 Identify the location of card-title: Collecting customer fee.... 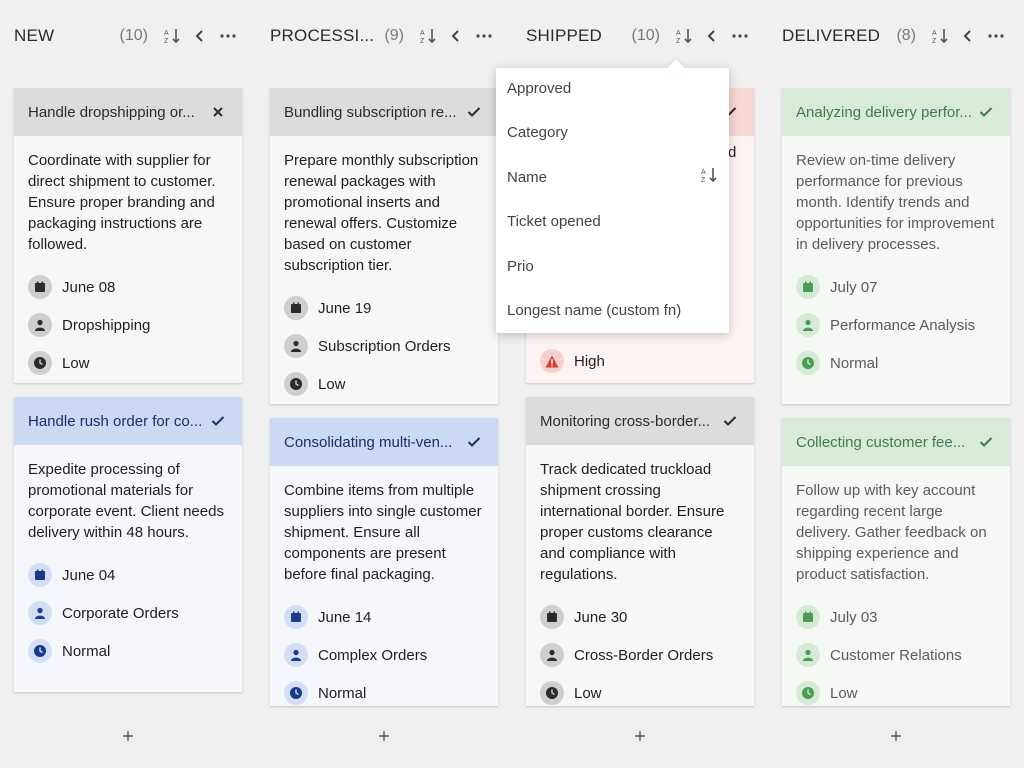
(881, 442).